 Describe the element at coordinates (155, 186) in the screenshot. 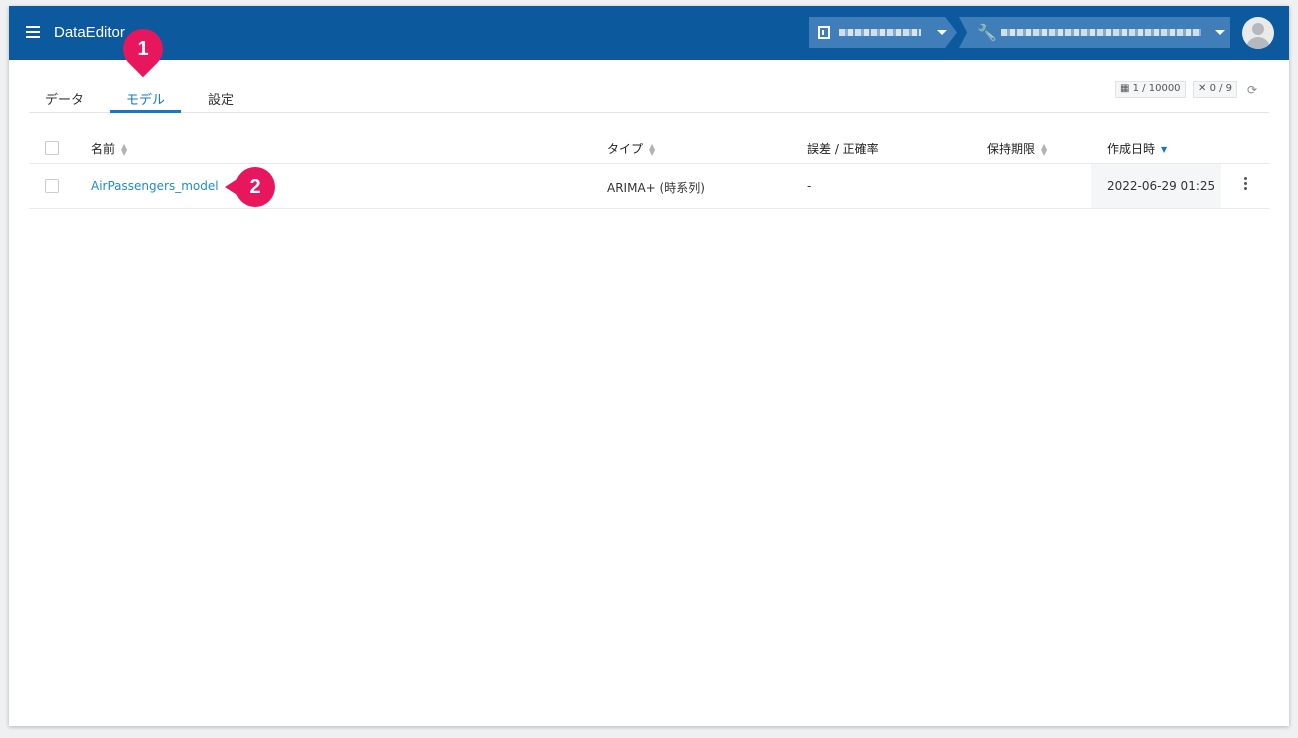

I see `model-name-link: AirPassengers_model` at that location.